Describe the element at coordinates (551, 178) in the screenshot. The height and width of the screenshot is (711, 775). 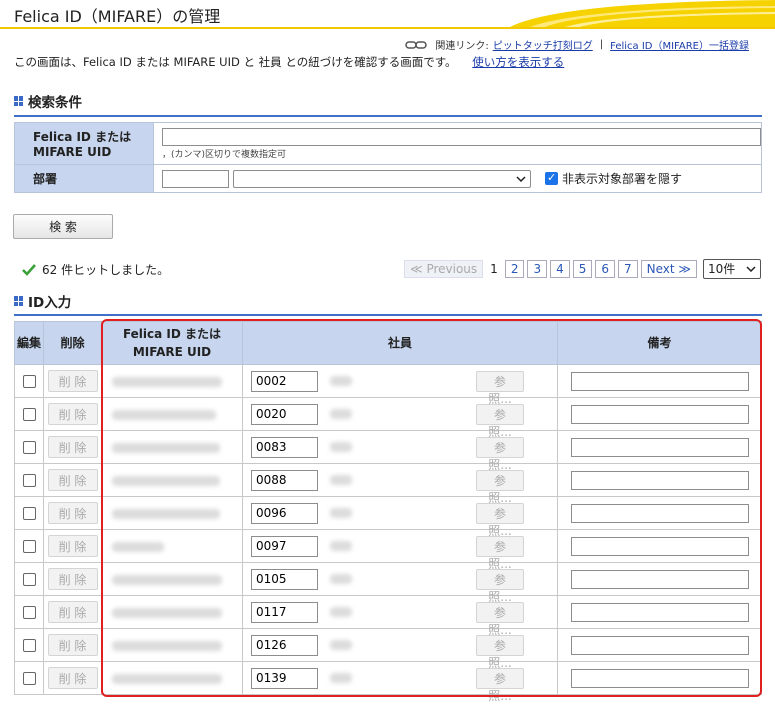
I see `hide-depts-checkbox` at that location.